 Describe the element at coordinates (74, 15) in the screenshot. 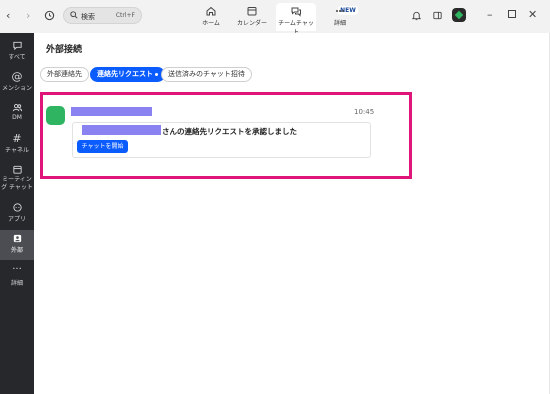

I see `search-icon` at that location.